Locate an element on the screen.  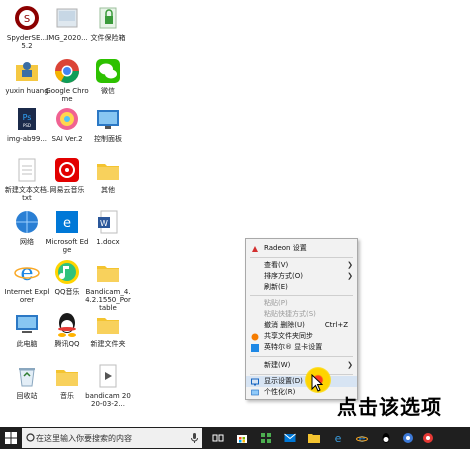
chevron-right-icon: ❯ is located at coordinates (350, 276).